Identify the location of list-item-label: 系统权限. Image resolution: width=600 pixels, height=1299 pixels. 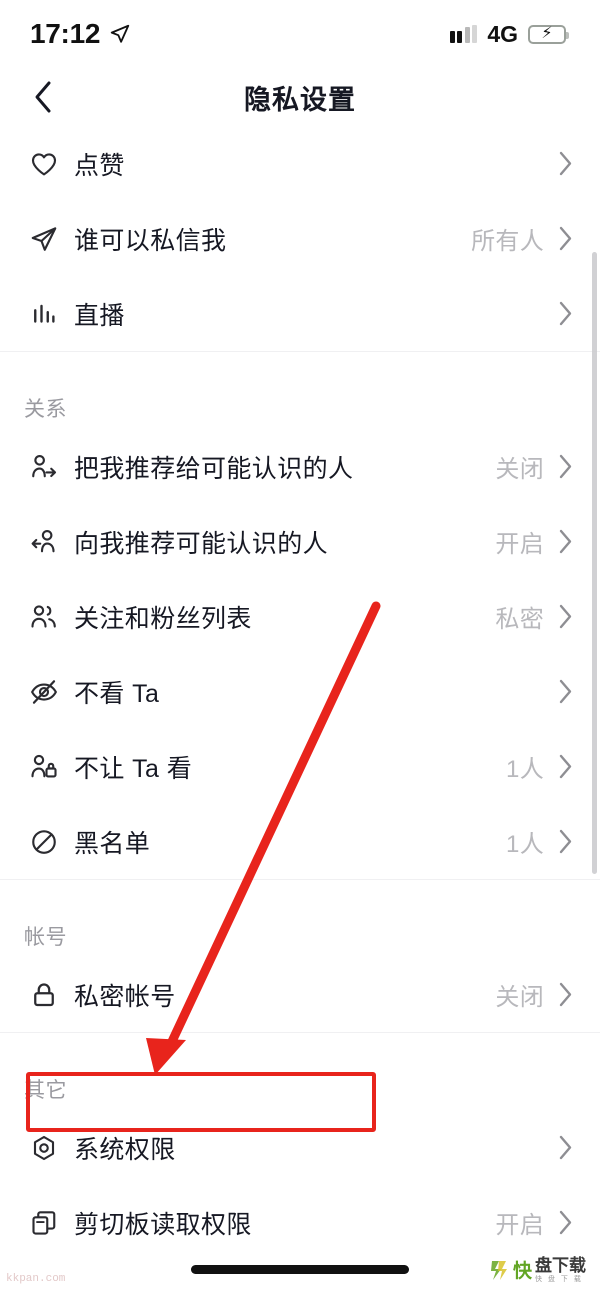
(125, 1149).